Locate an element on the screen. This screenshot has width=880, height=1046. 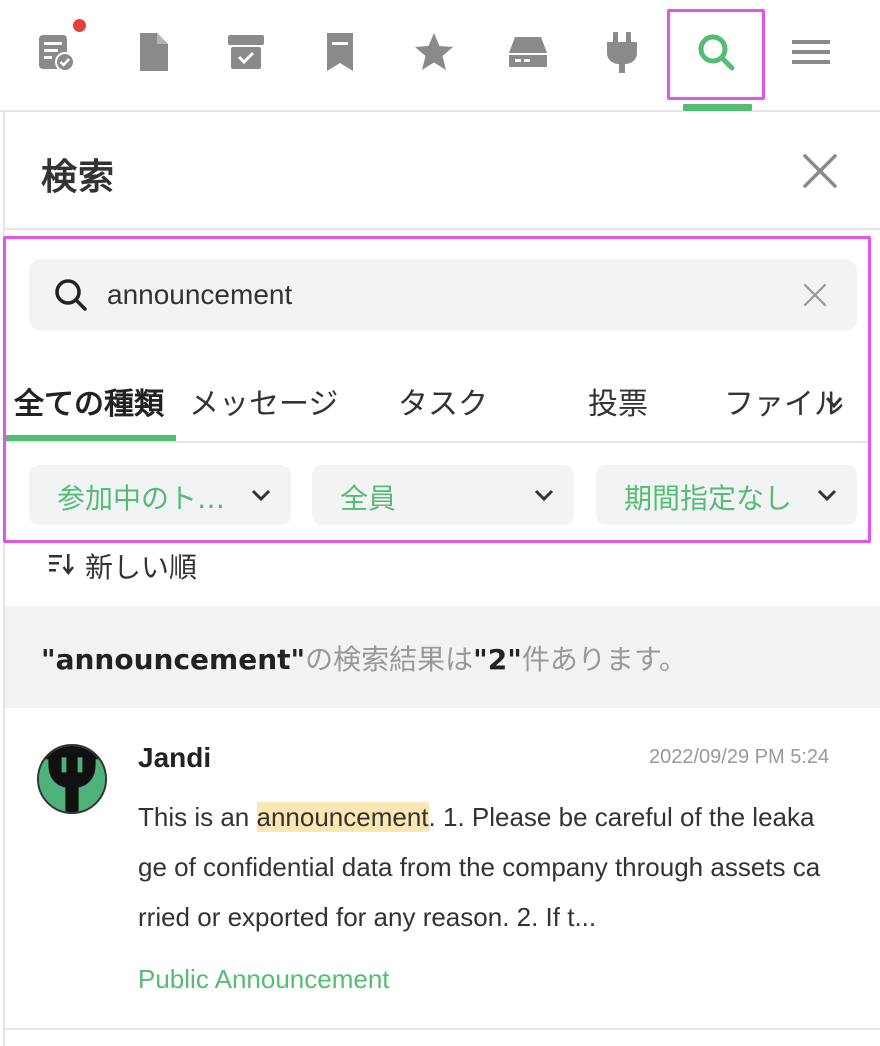
filter-label: 全員 is located at coordinates (368, 498).